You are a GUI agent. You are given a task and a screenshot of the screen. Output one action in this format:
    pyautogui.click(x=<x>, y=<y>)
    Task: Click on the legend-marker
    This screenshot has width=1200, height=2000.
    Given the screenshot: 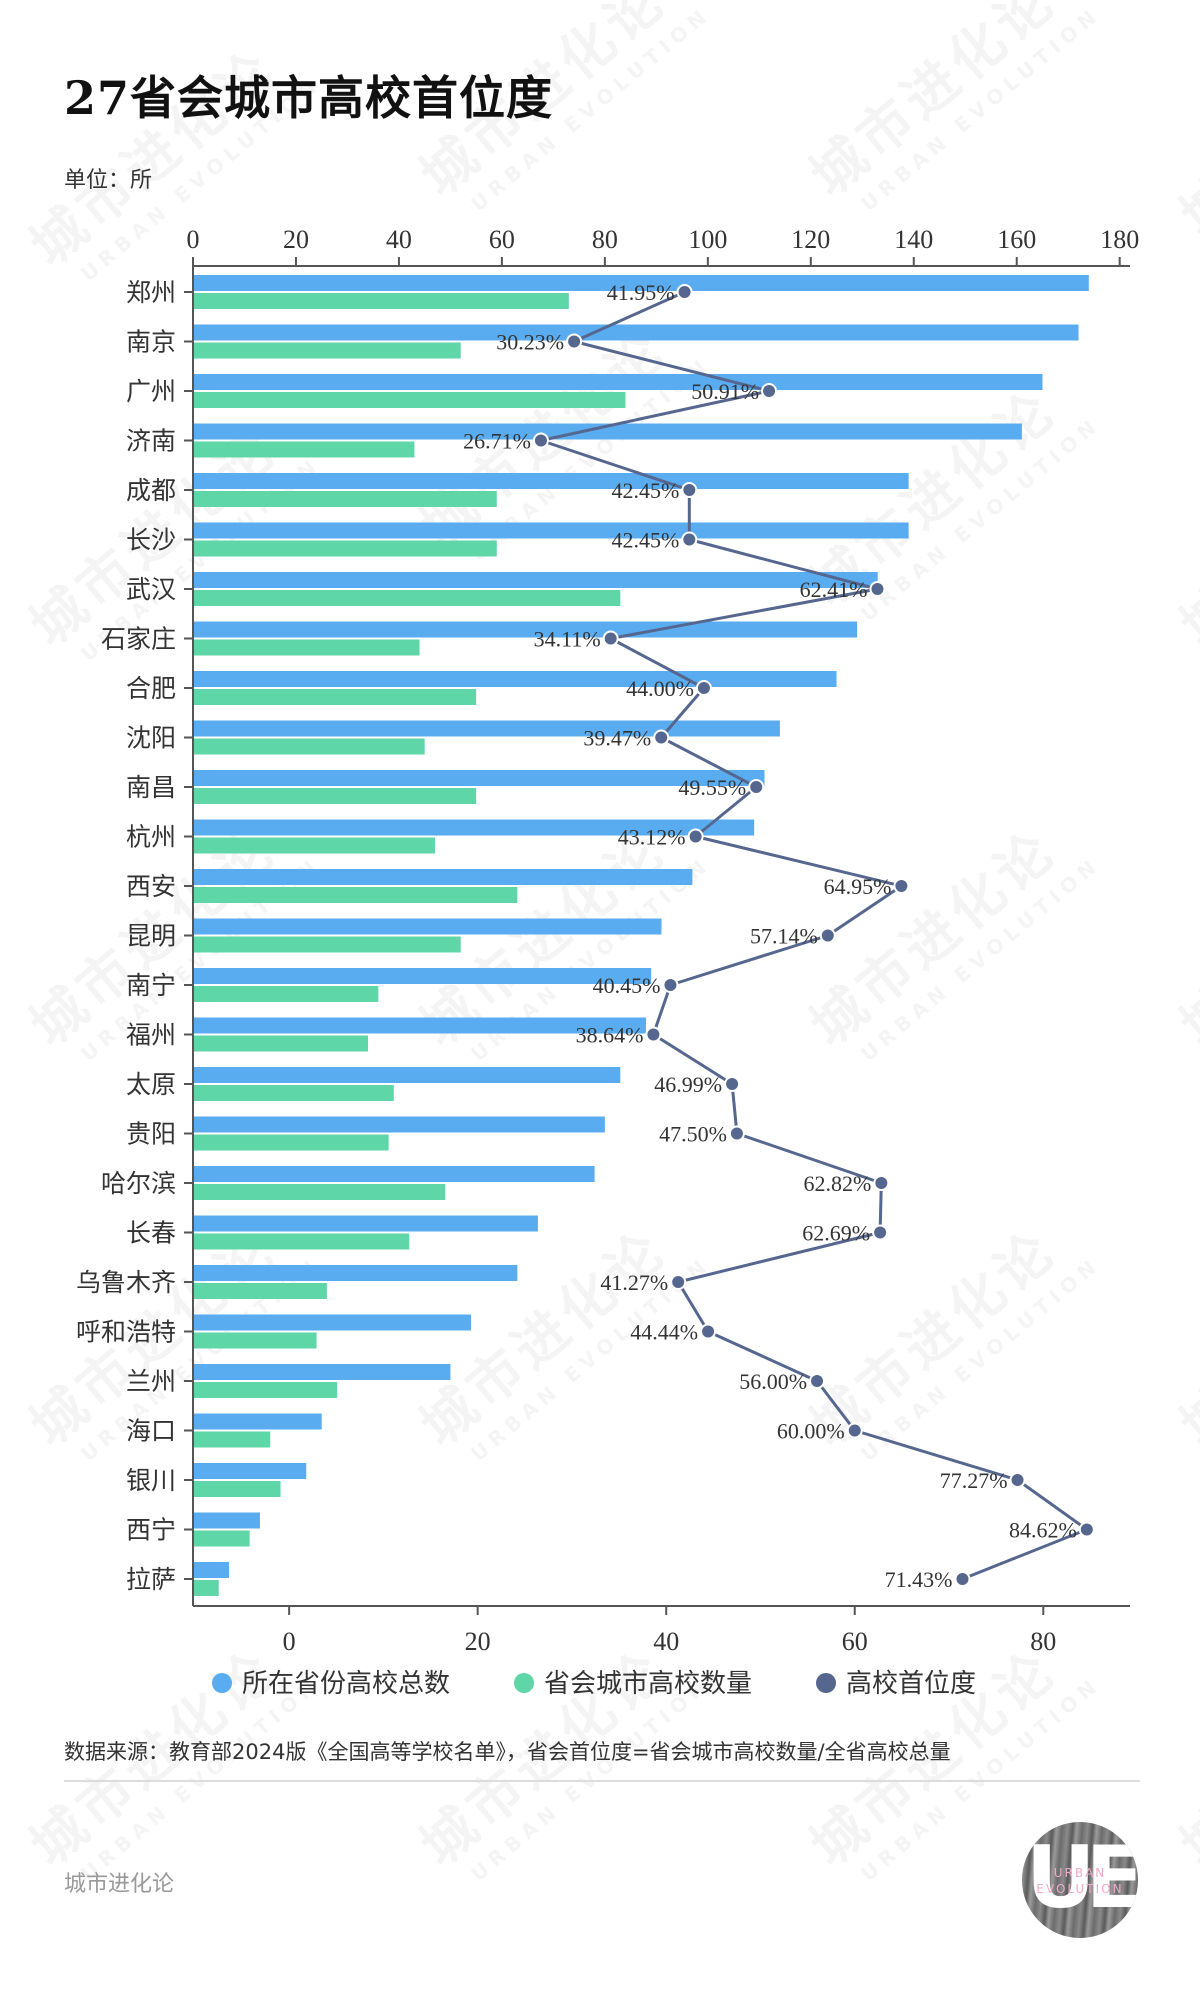 What is the action you would take?
    pyautogui.click(x=826, y=1683)
    